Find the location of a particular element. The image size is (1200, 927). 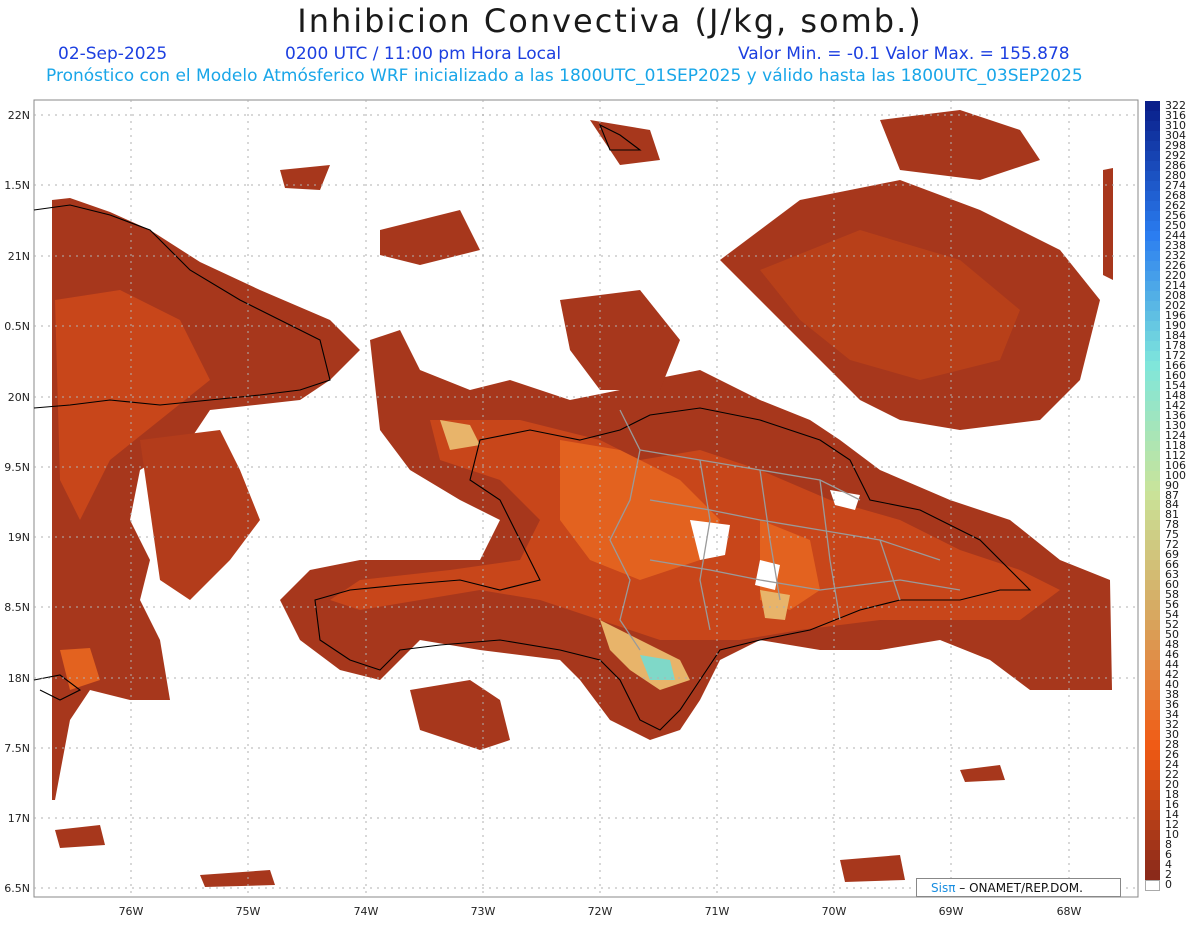

lon-label: 71W is located at coordinates (717, 911).